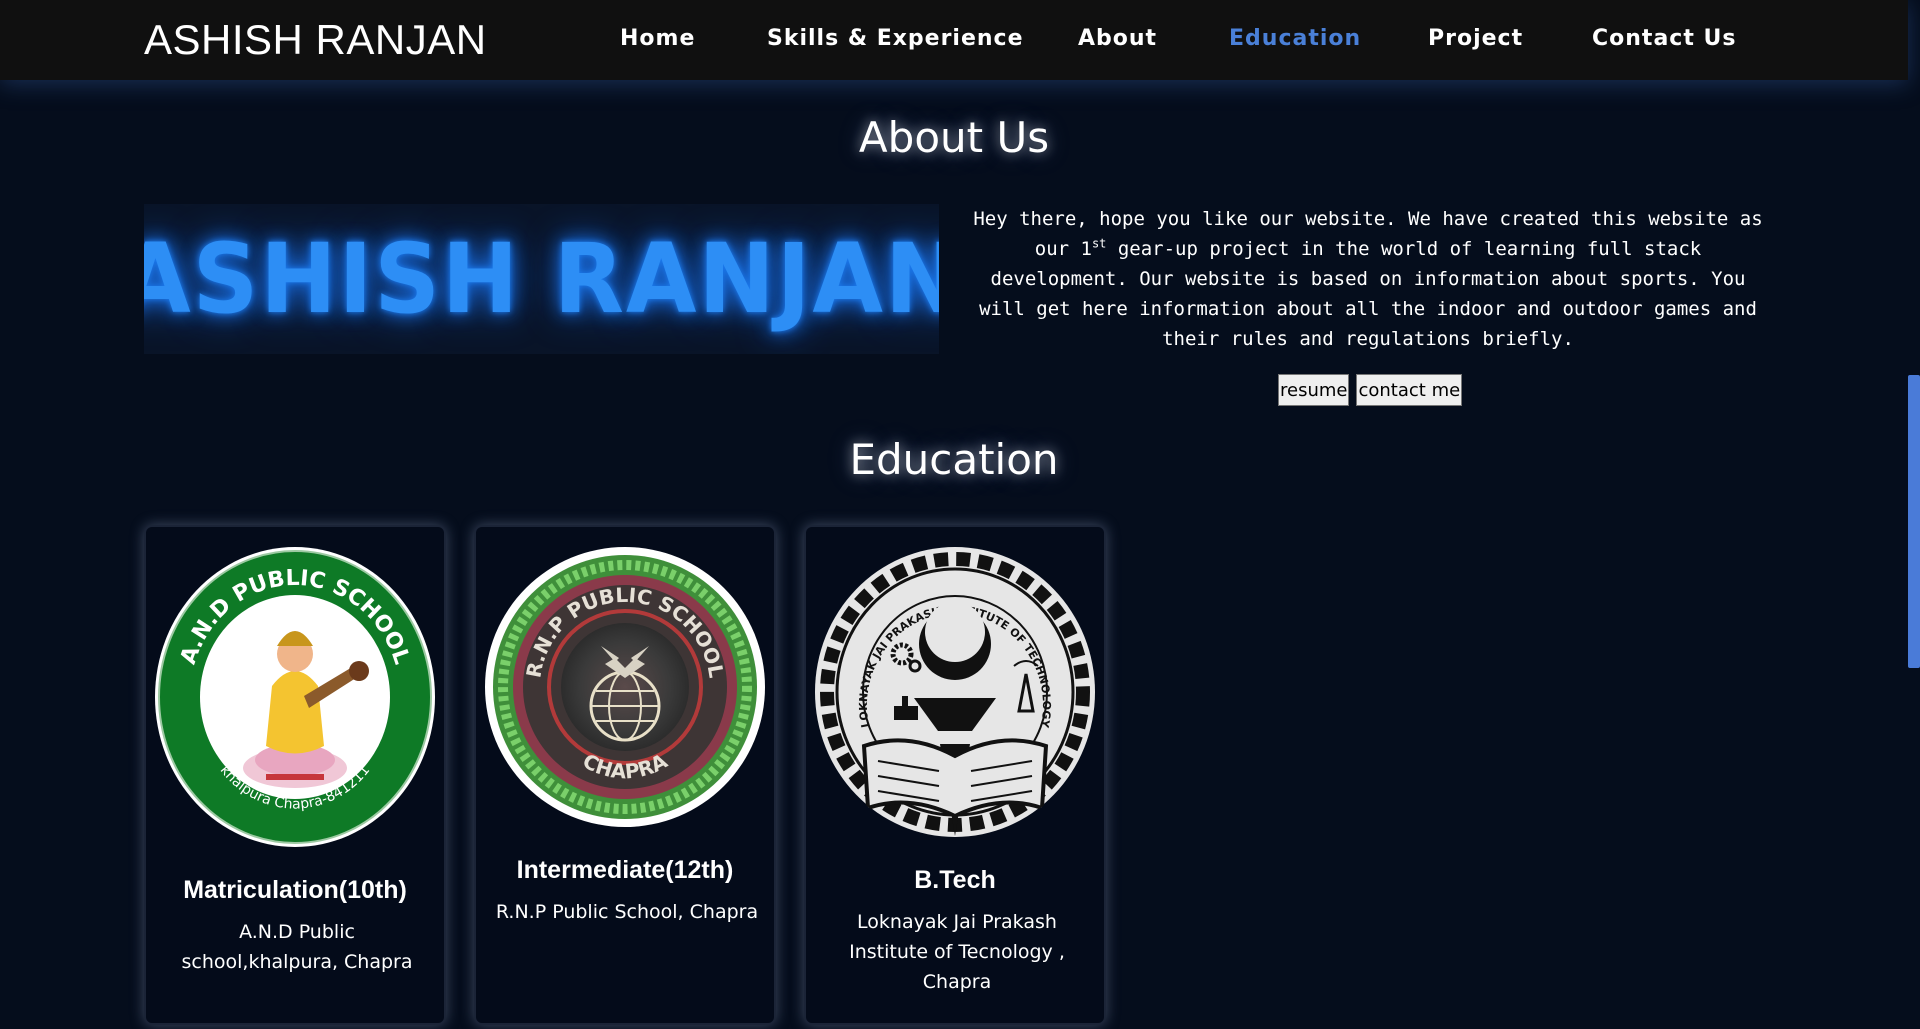  I want to click on brand-title: ASHISH RANJAN, so click(315, 40).